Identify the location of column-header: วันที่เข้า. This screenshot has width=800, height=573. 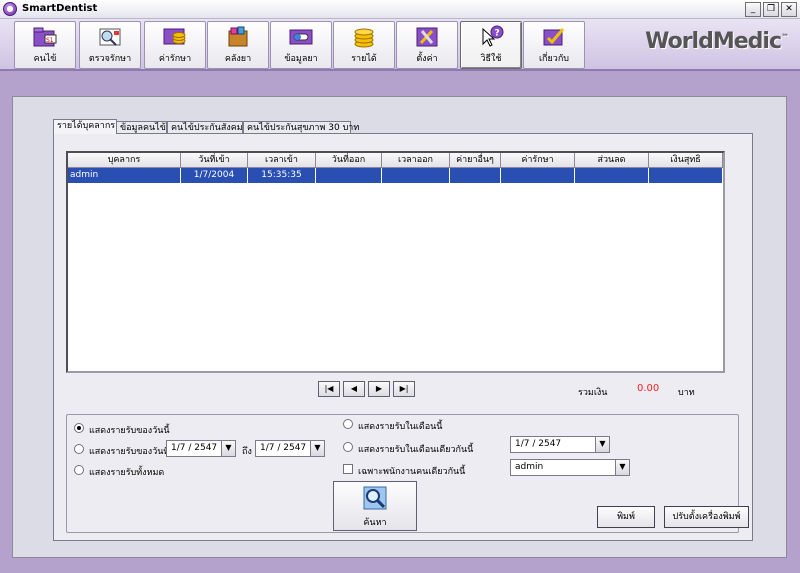
(214, 160).